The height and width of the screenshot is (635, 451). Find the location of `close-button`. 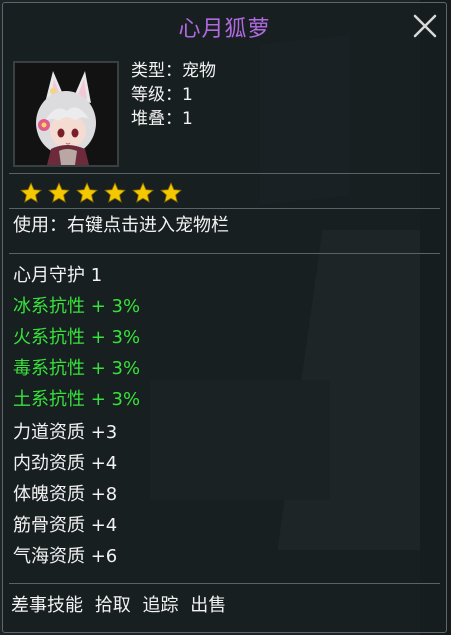

close-button is located at coordinates (425, 26).